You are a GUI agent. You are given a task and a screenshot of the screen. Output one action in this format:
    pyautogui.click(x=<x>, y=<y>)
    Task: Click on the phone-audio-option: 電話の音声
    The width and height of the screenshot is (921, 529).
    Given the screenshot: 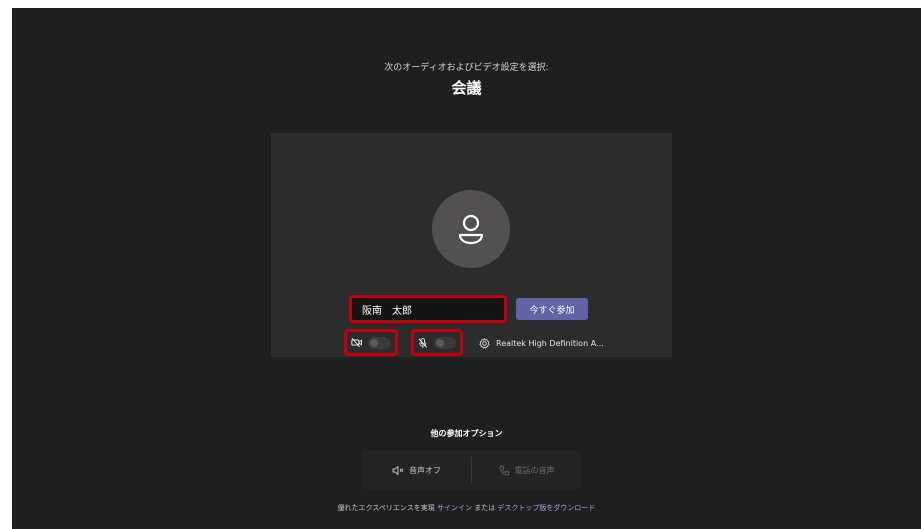 What is the action you would take?
    pyautogui.click(x=526, y=470)
    